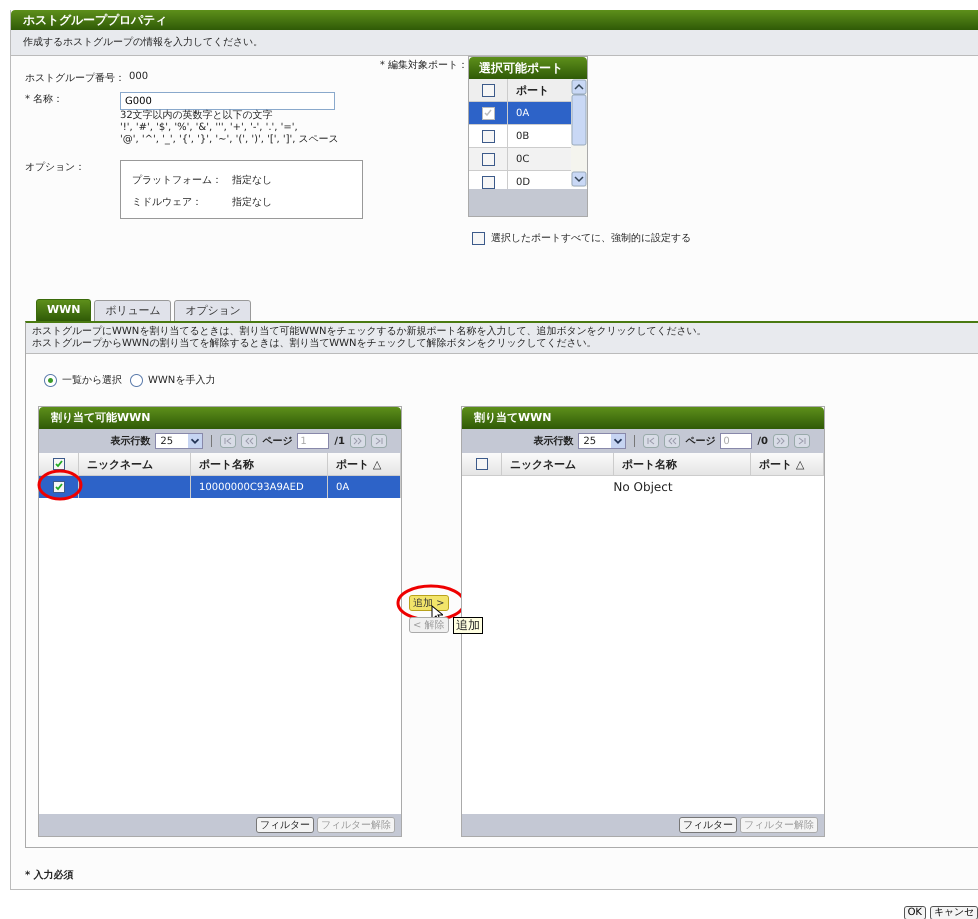 Image resolution: width=978 pixels, height=919 pixels. What do you see at coordinates (229, 140) in the screenshot?
I see `hint-text: '@', '^', '_', '{', '}', '~', '(', ')', '[', ']', スペース` at bounding box center [229, 140].